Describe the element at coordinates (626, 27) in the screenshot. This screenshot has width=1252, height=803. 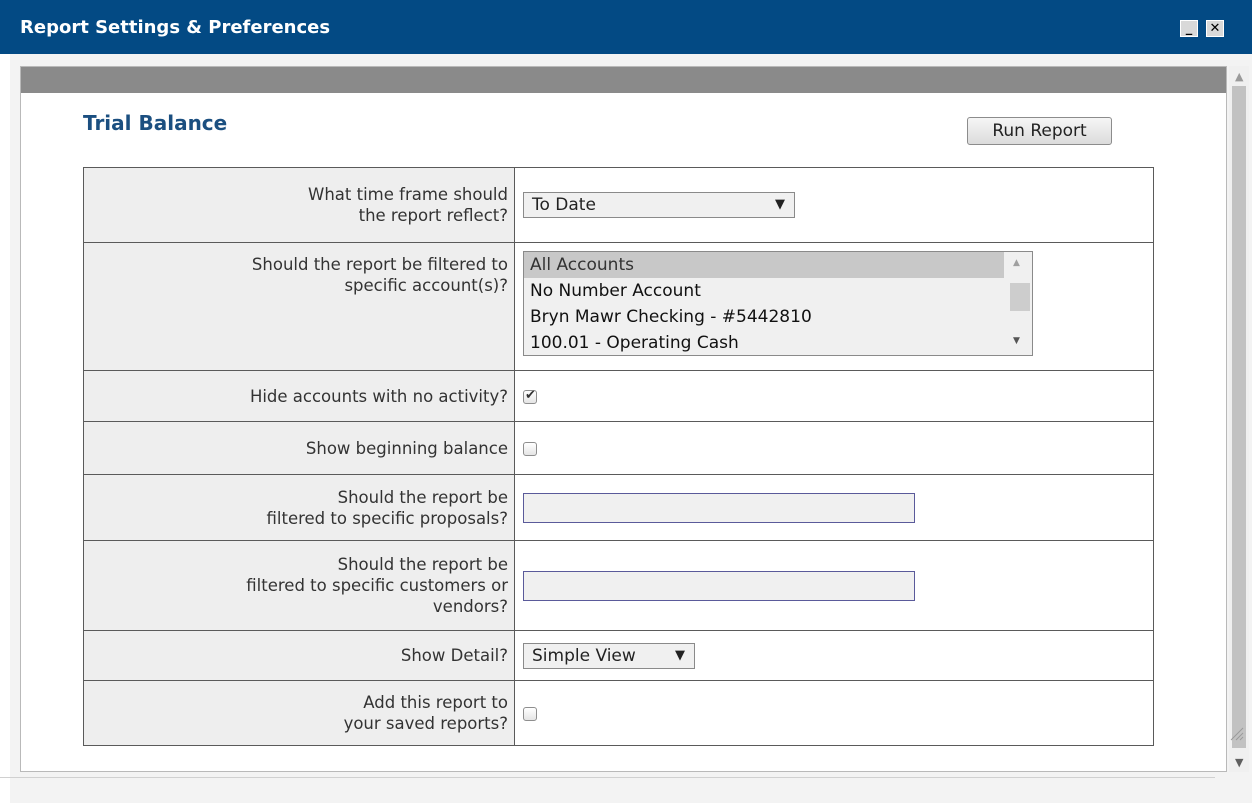
I see `window-titlebar: Report Settings & Preferences _ ✕` at that location.